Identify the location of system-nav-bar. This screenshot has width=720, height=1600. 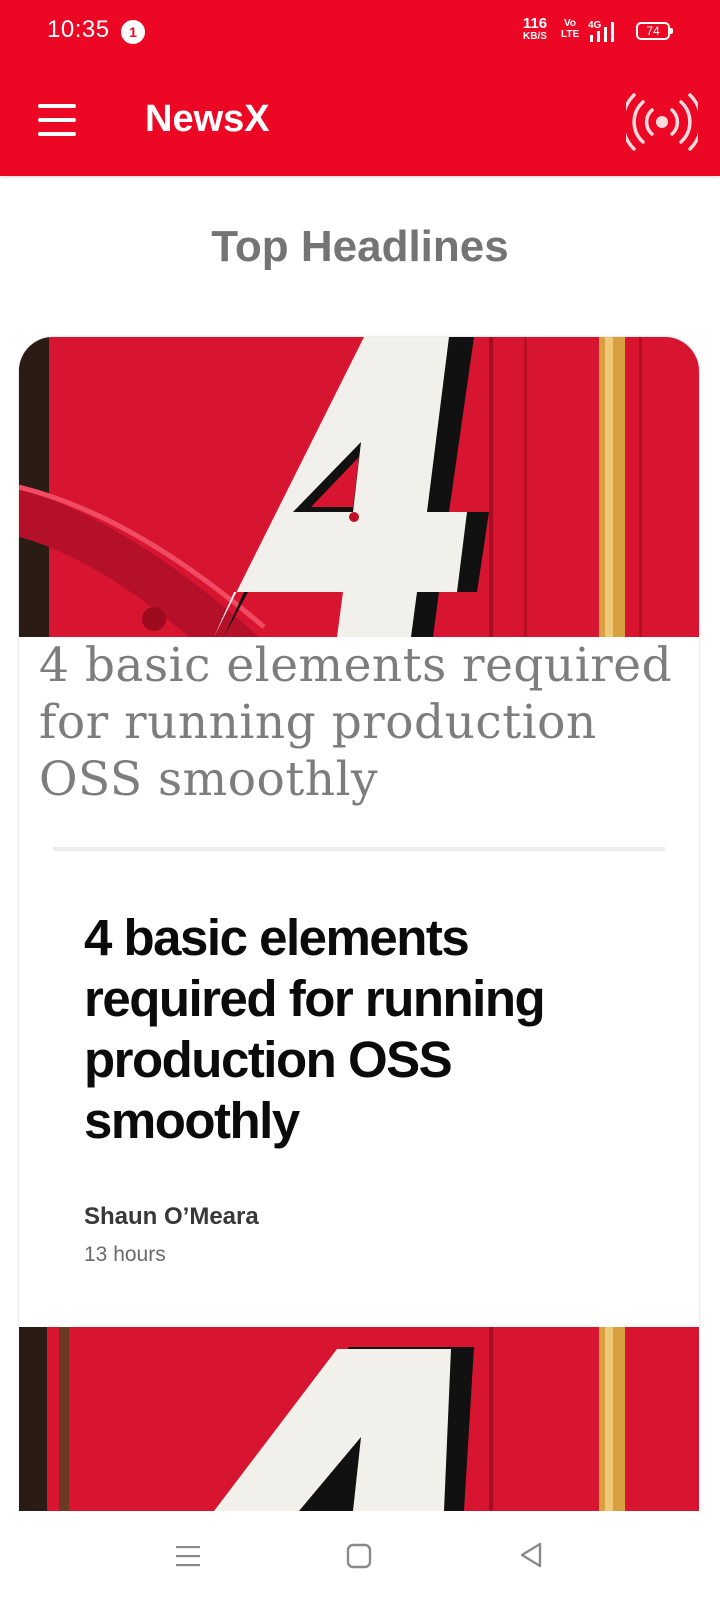
(360, 1555).